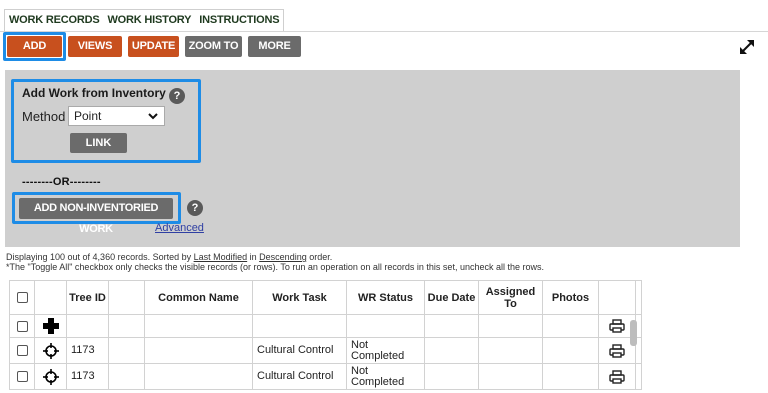 The image size is (768, 393). What do you see at coordinates (451, 297) in the screenshot?
I see `header-due-date: Due Date` at bounding box center [451, 297].